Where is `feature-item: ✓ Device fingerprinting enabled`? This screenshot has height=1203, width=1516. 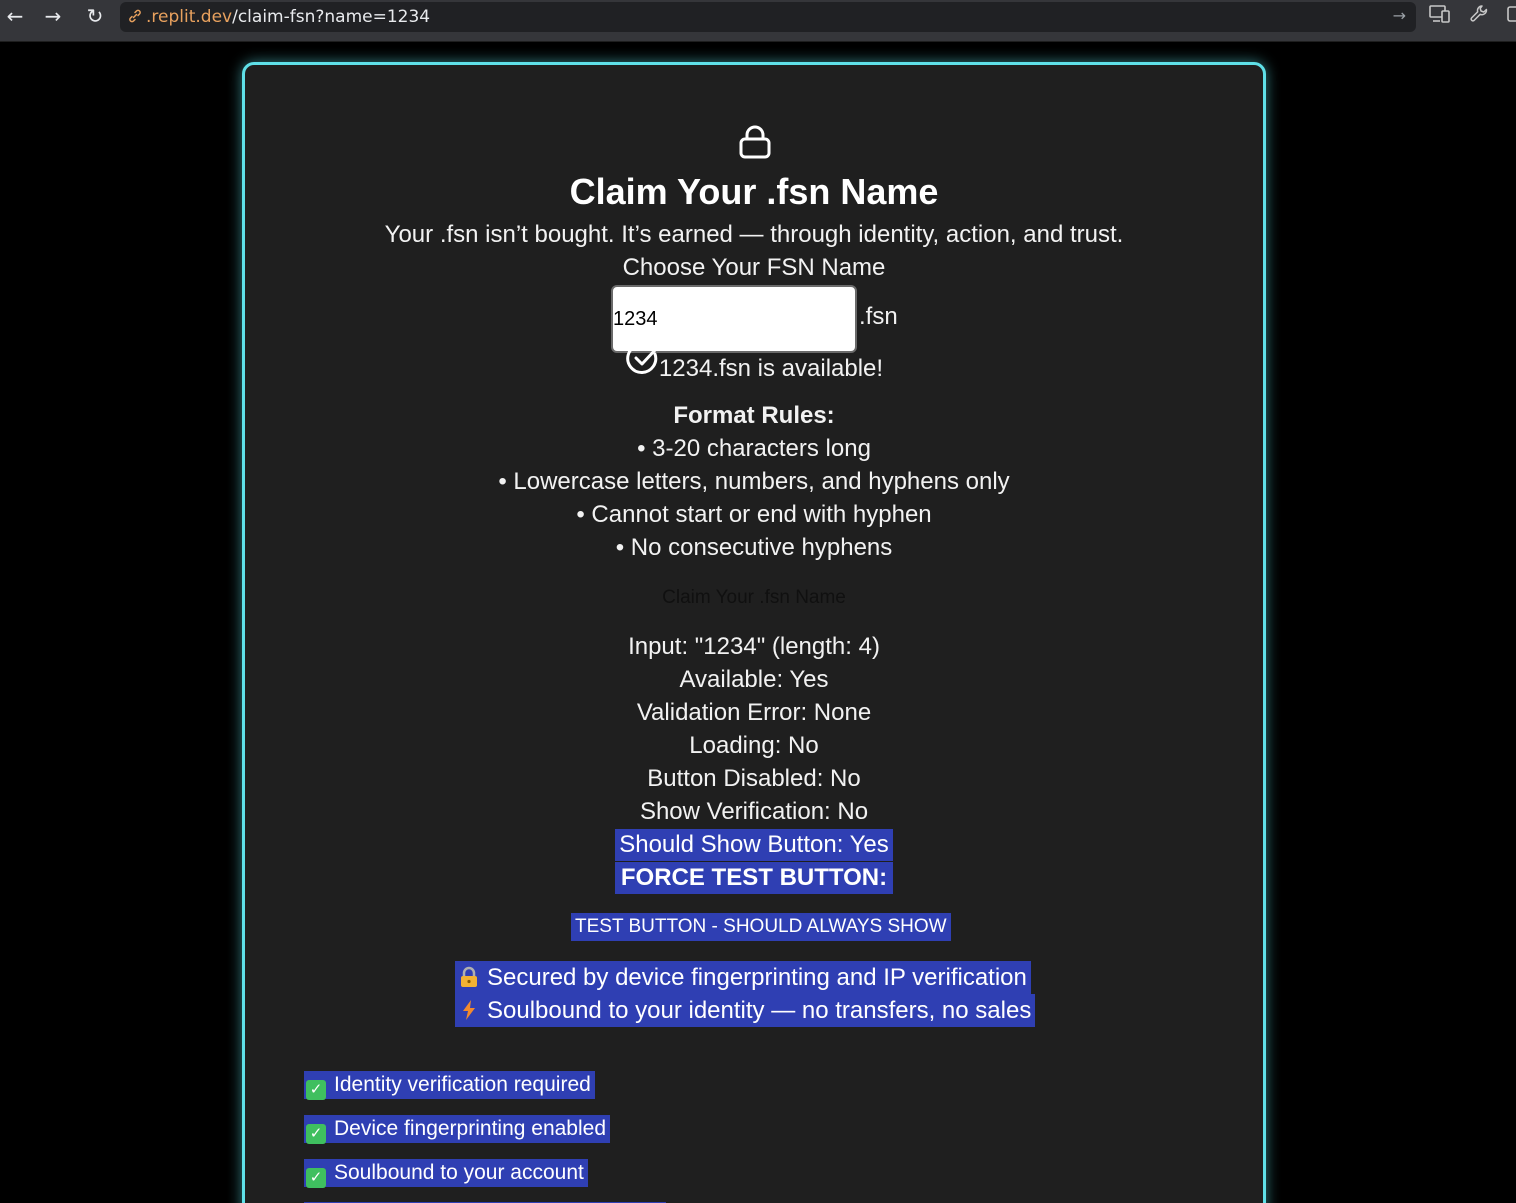
feature-item: ✓ Device fingerprinting enabled is located at coordinates (457, 1129).